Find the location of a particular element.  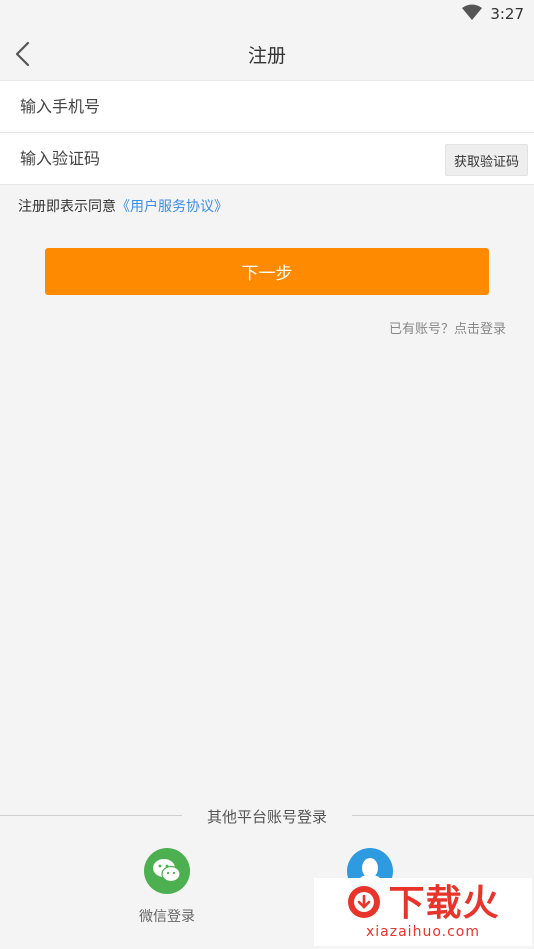

login-link: 已有账号？点击登录 is located at coordinates (447, 327).